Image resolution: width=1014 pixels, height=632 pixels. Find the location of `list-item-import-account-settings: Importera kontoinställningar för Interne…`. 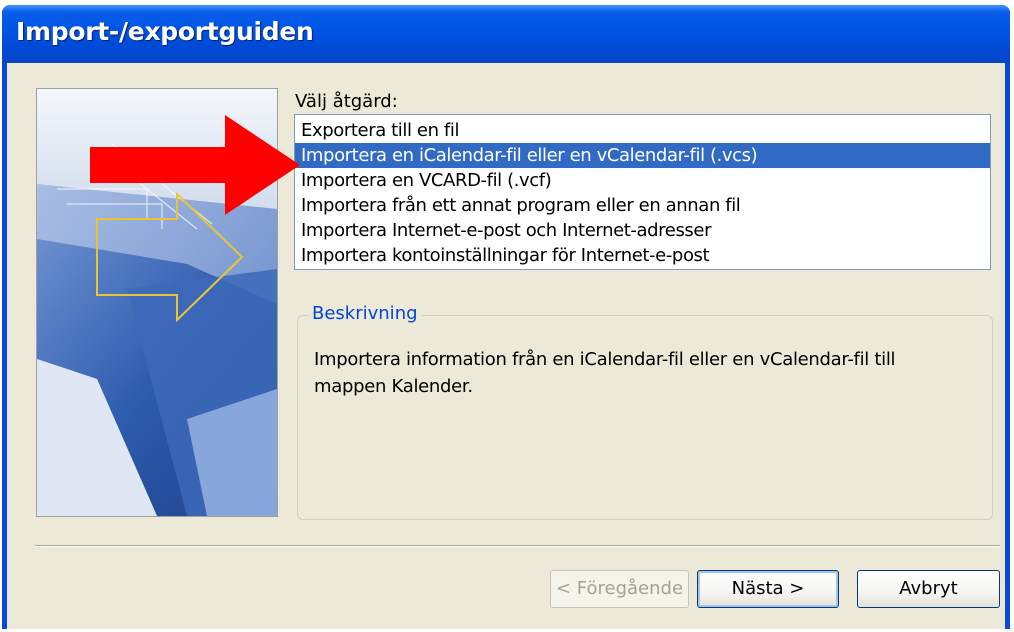

list-item-import-account-settings: Importera kontoinställningar för Interne… is located at coordinates (642, 255).